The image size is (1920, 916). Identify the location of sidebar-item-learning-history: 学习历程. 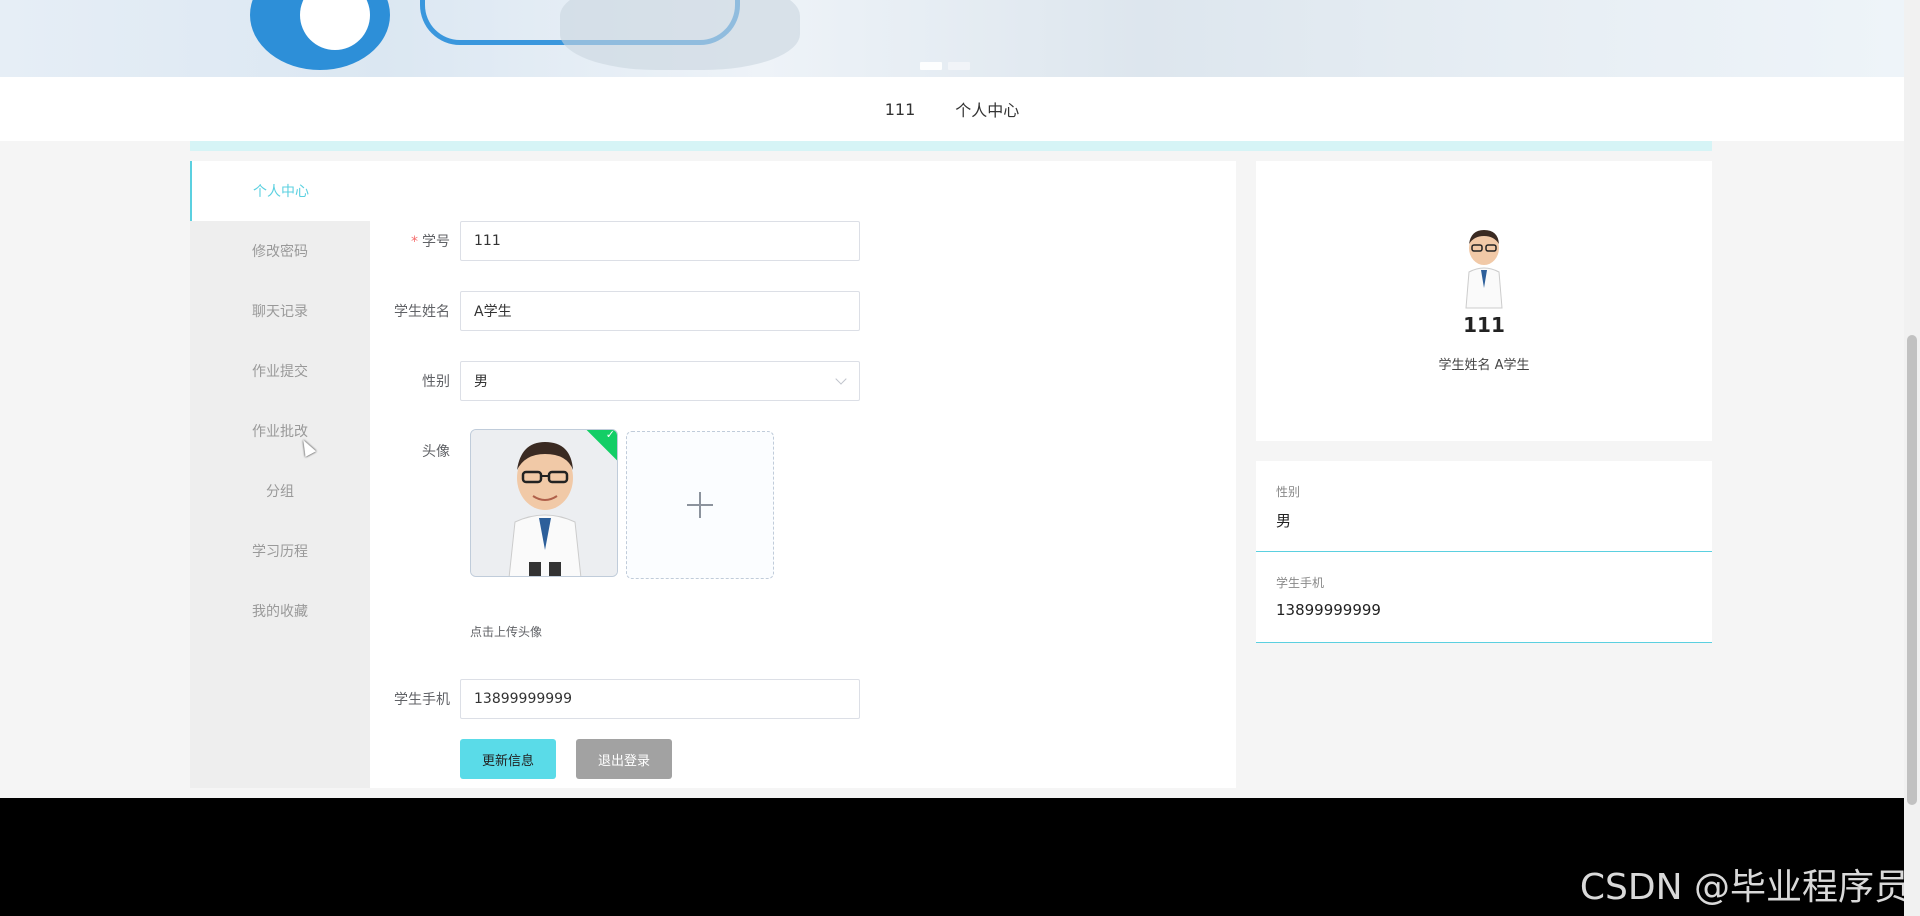
(280, 551).